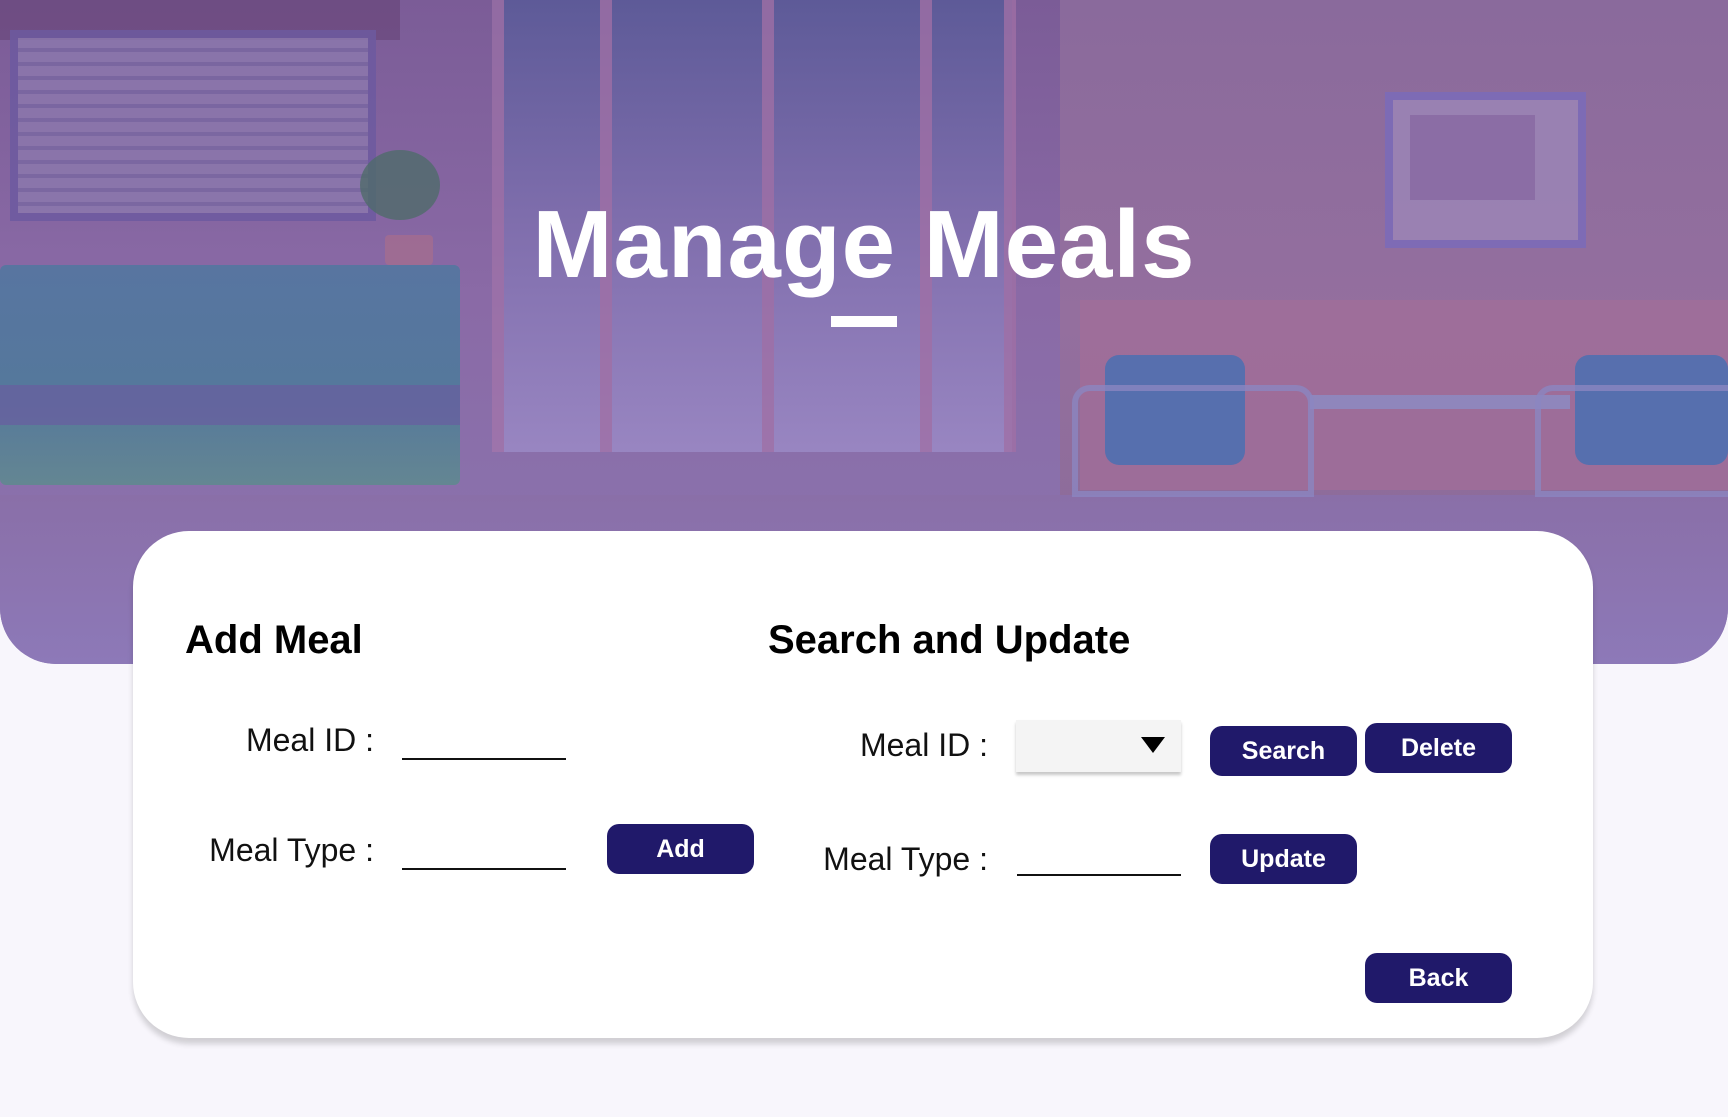 The width and height of the screenshot is (1728, 1117). Describe the element at coordinates (864, 321) in the screenshot. I see `title-underline` at that location.